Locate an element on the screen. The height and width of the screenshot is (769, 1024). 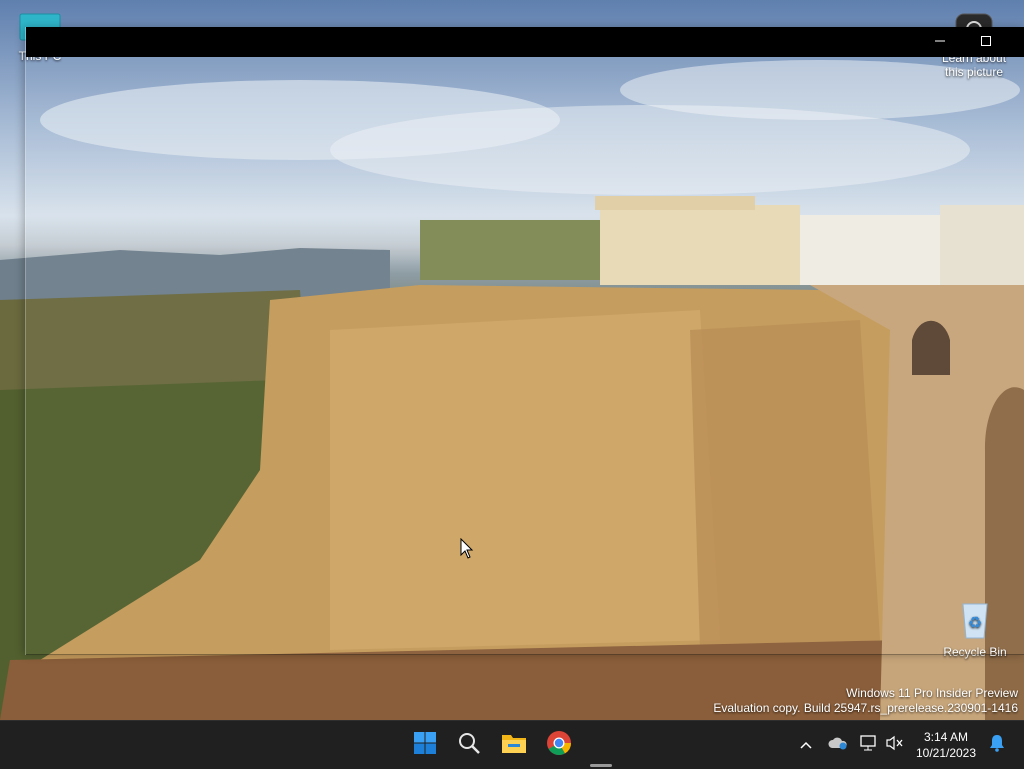
bell-icon is located at coordinates (997, 745).